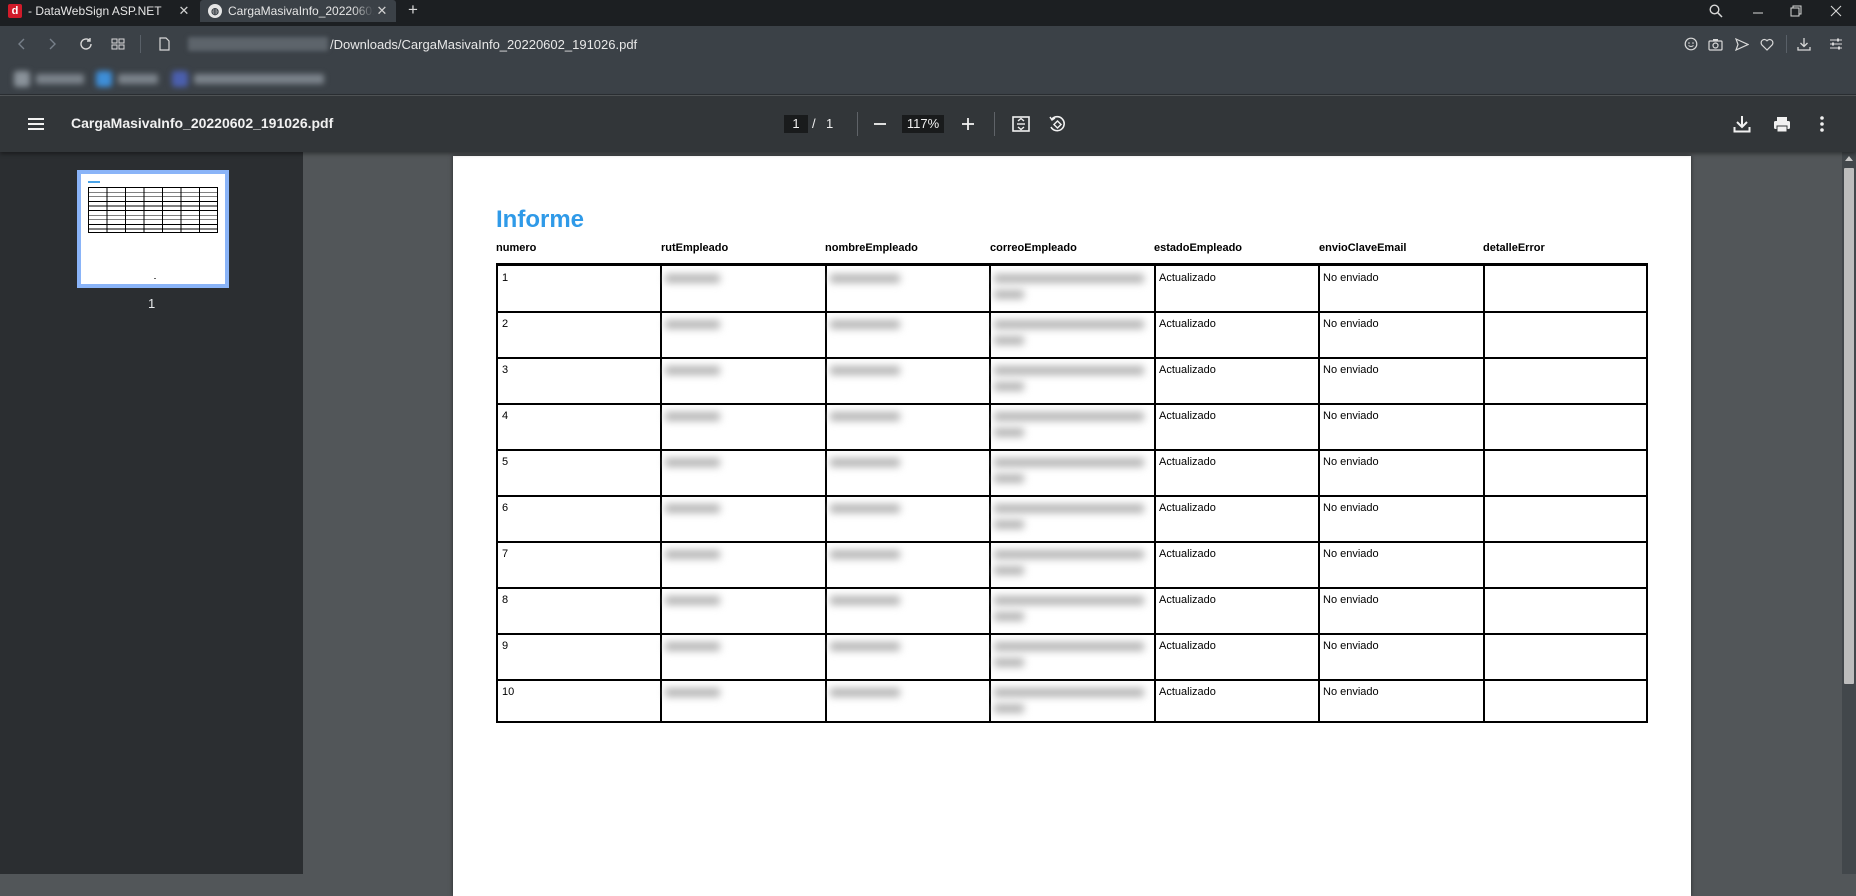 The height and width of the screenshot is (896, 1856). I want to click on column-header-rutempleado: rutEmpleado, so click(695, 248).